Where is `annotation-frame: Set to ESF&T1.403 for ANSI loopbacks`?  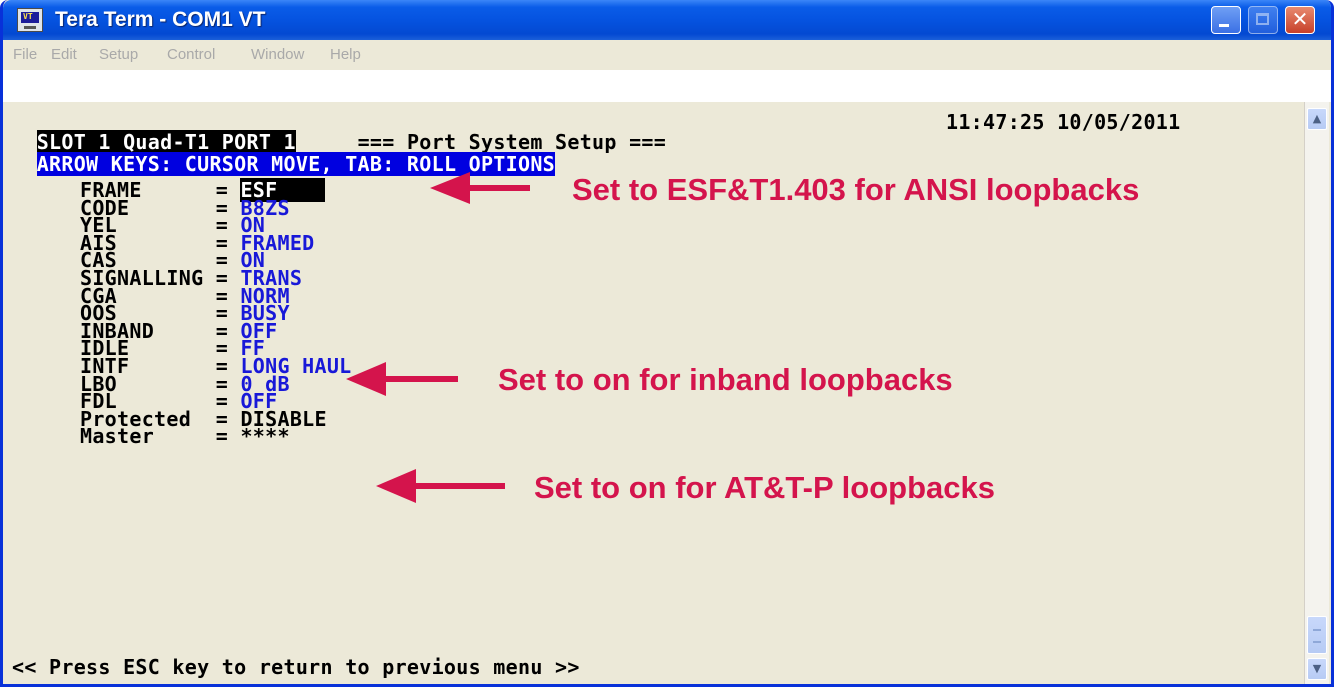 annotation-frame: Set to ESF&T1.403 for ANSI loopbacks is located at coordinates (856, 189).